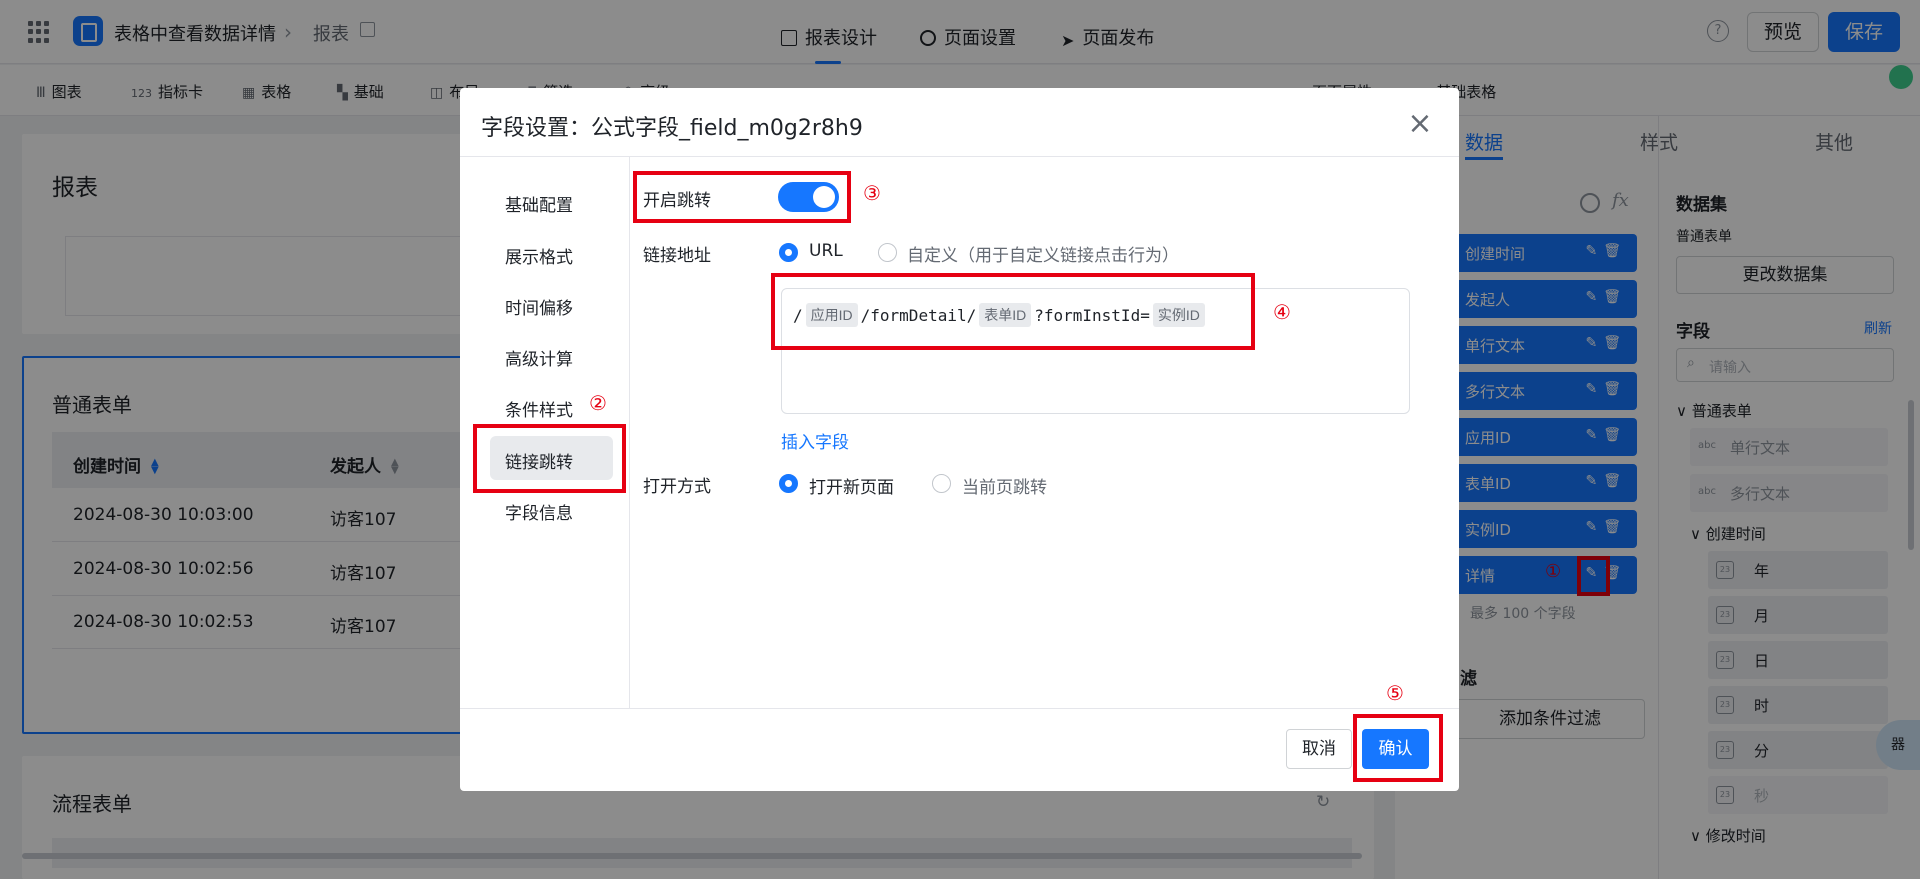 The height and width of the screenshot is (879, 1920). I want to click on footer-divider, so click(959, 708).